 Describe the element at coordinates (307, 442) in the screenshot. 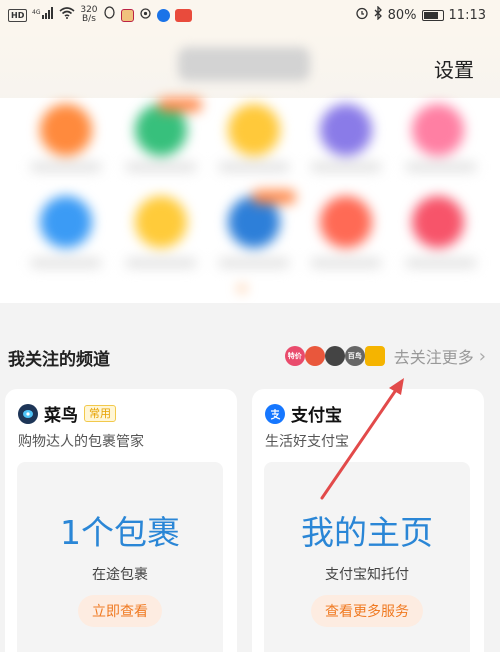

I see `card-subtitle: 生活好支付宝` at that location.